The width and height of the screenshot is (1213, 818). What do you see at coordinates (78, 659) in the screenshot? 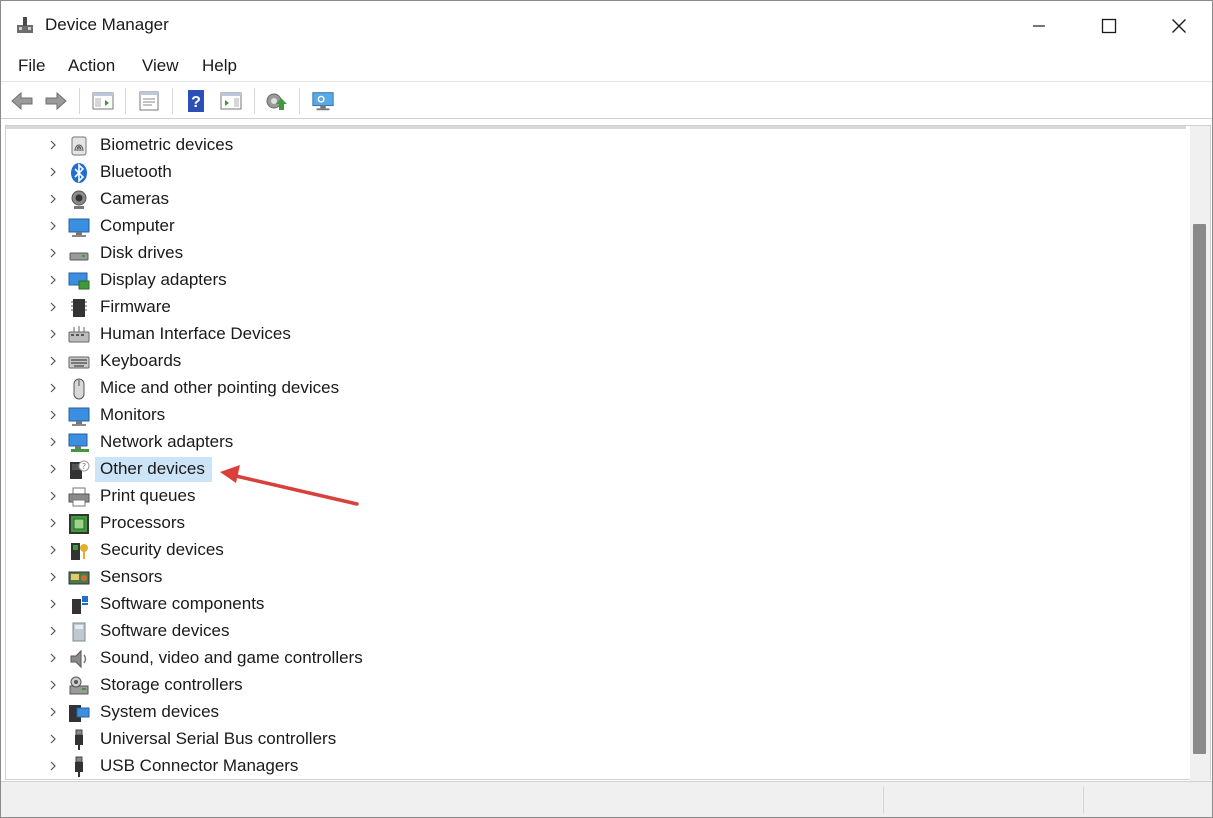
I see `speaker-icon` at bounding box center [78, 659].